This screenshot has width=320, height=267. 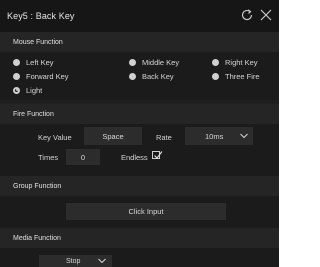 I want to click on click-input-button: Click Input, so click(x=146, y=211).